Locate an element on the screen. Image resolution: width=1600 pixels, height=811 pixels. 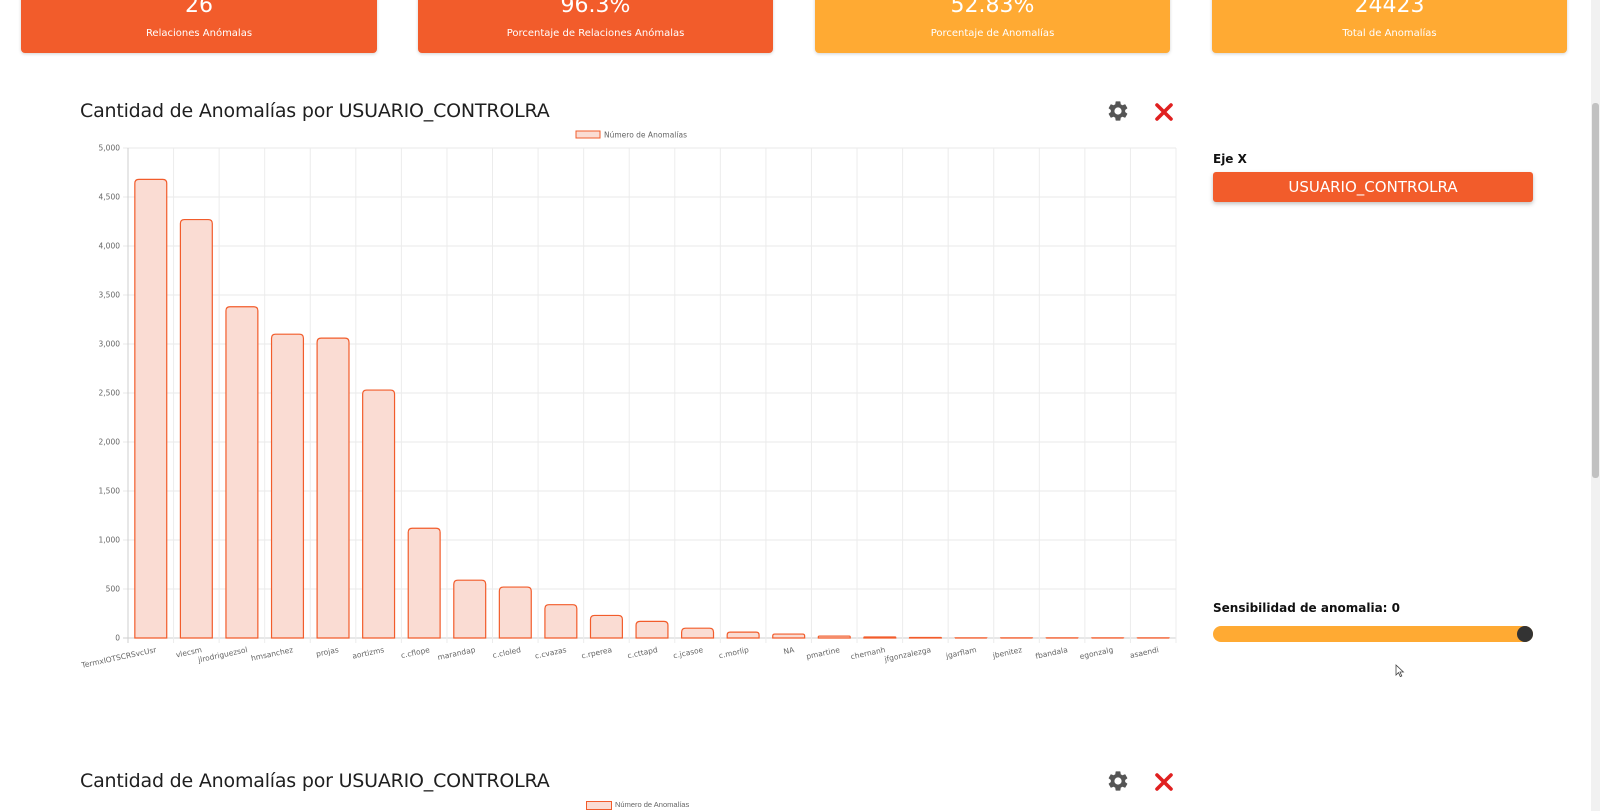
bar-c-morlip is located at coordinates (743, 635).